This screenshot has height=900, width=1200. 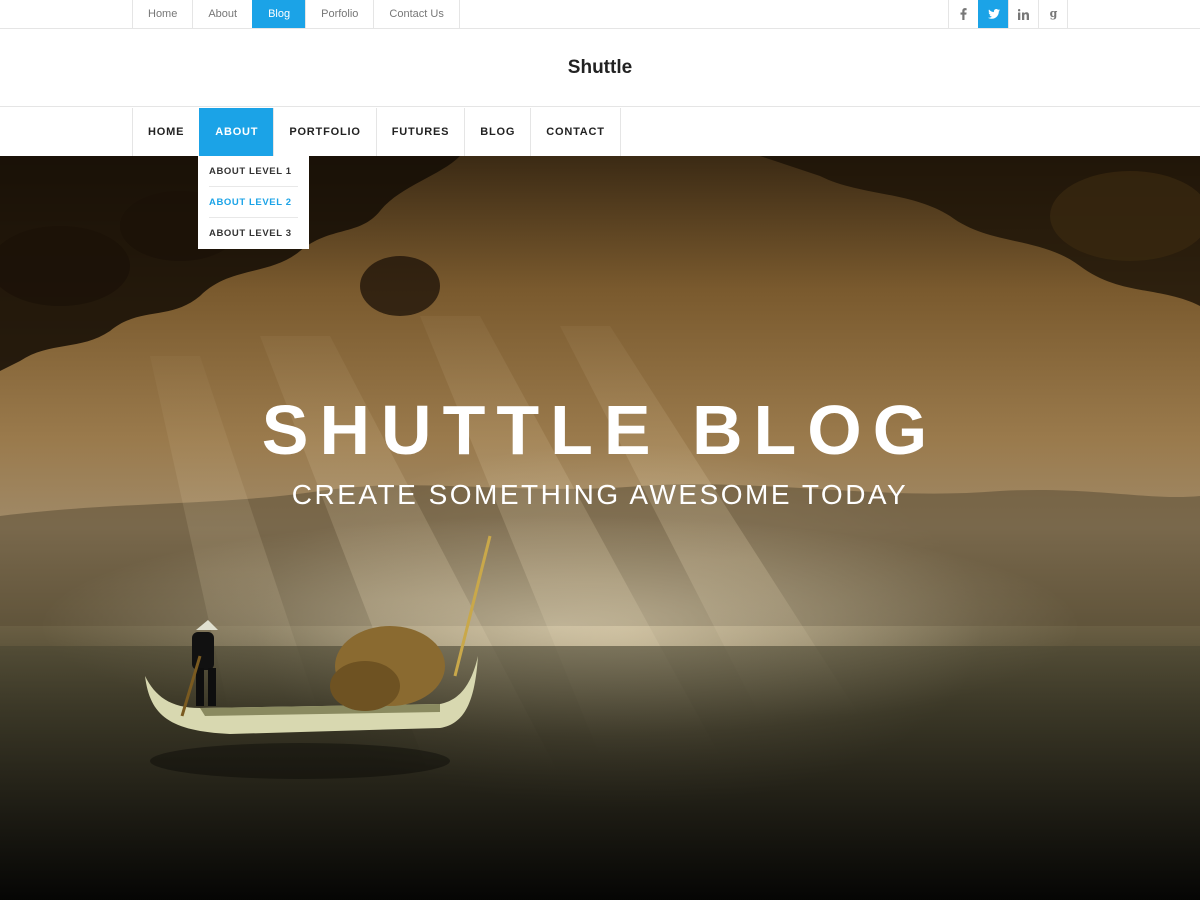 I want to click on twitter-icon, so click(x=993, y=14).